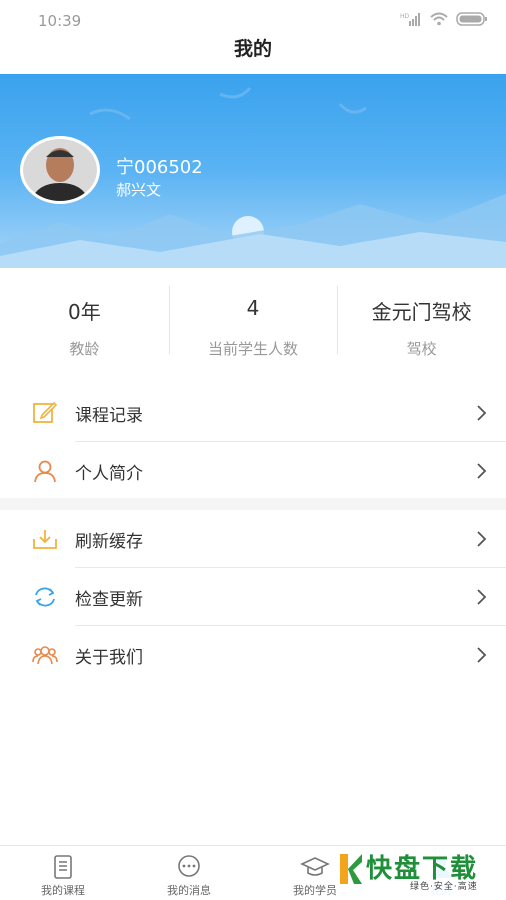  Describe the element at coordinates (45, 412) in the screenshot. I see `edit-icon` at that location.